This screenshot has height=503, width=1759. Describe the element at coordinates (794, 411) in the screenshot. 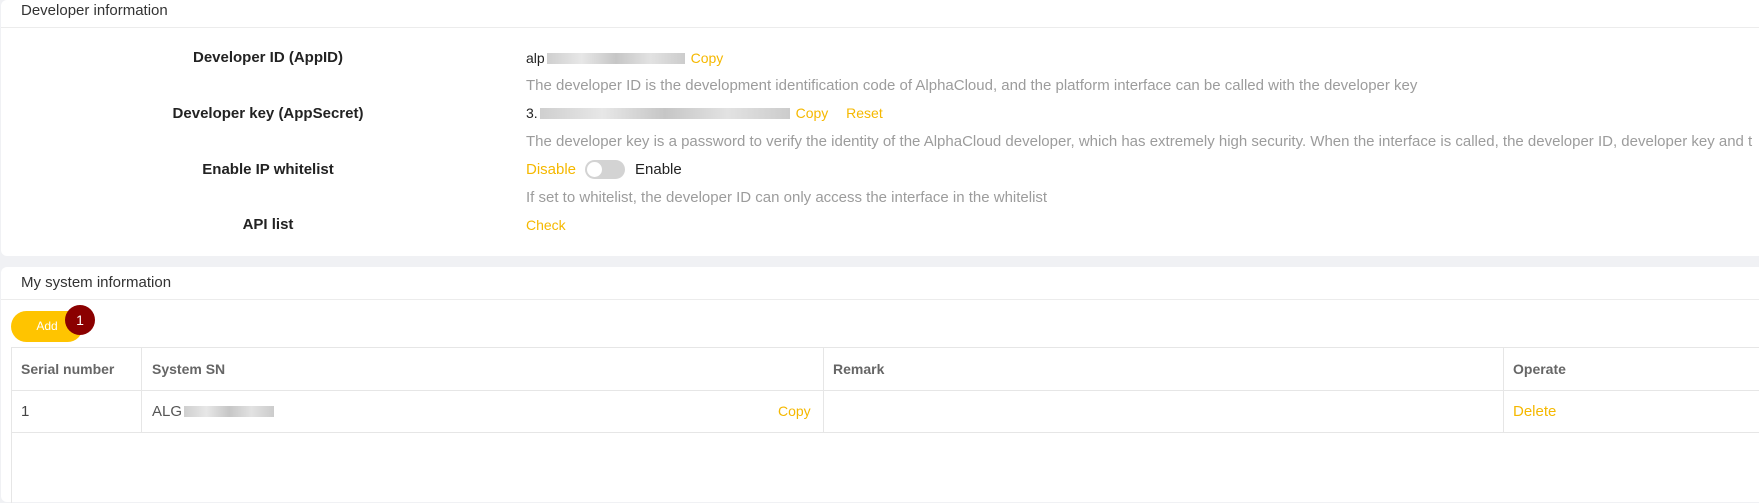

I see `system-sn-copy-button: Copy` at that location.